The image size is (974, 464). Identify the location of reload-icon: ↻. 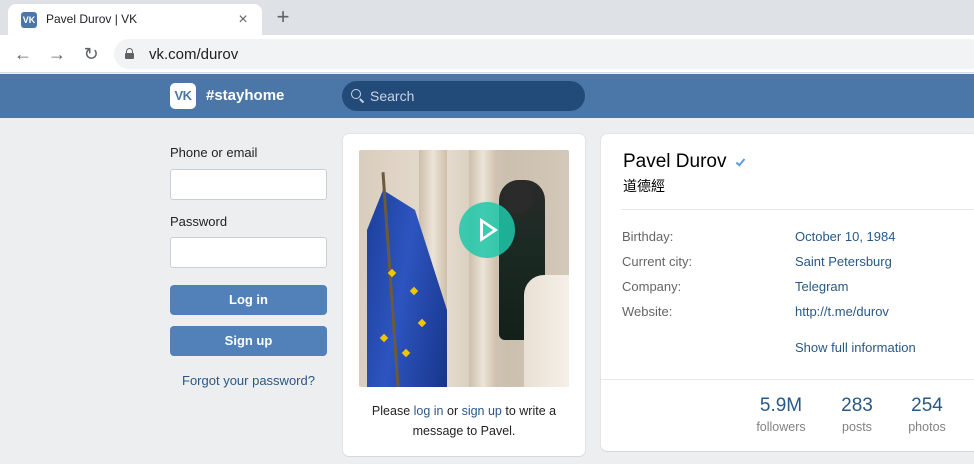
(91, 54).